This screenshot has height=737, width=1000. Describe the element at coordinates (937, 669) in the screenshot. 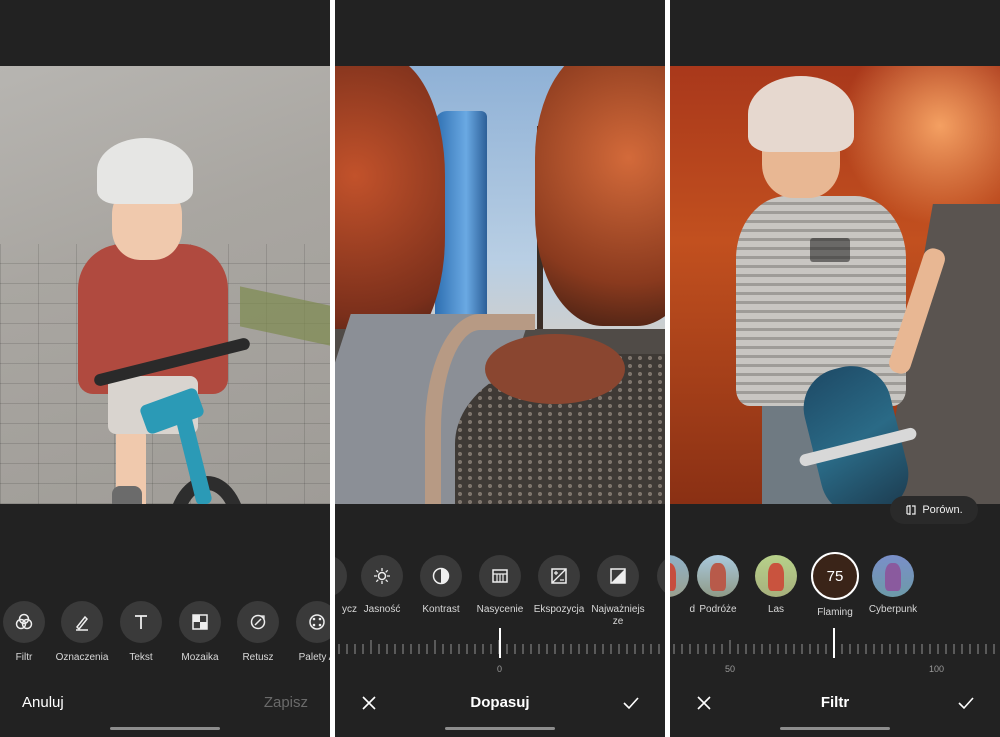

I see `slider-max-label: 100` at that location.